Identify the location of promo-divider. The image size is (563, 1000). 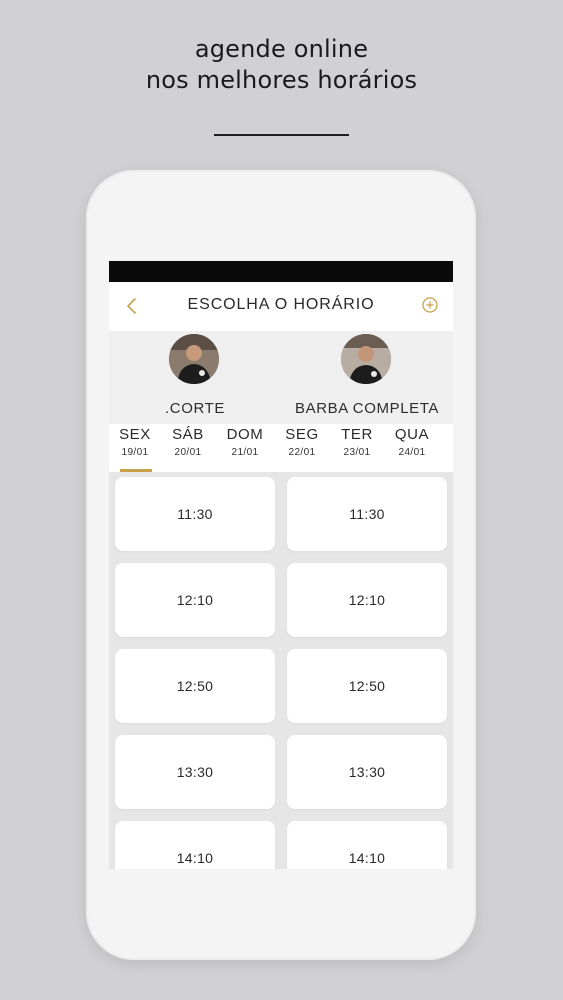
(281, 135).